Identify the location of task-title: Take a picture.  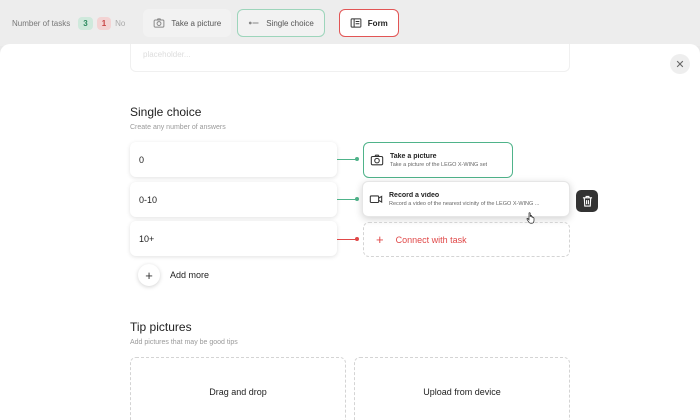
(413, 156).